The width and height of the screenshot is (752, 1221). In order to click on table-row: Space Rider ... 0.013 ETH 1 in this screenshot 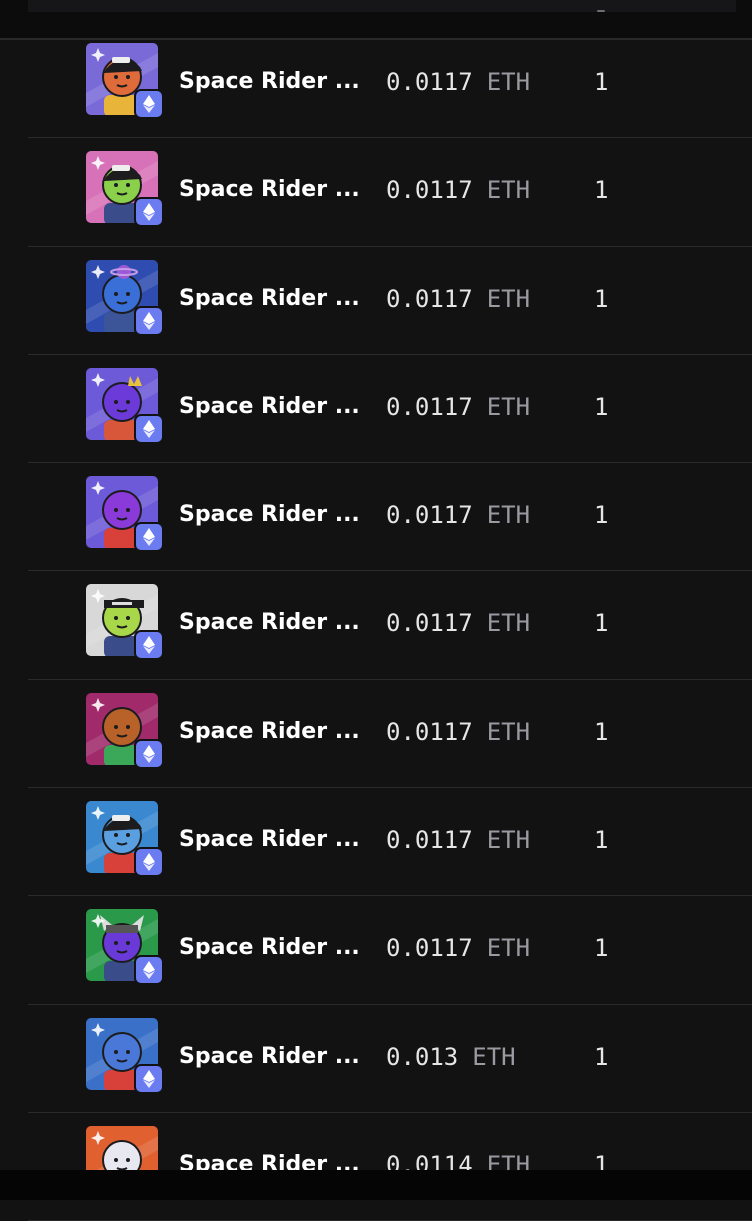, I will do `click(390, 1059)`.